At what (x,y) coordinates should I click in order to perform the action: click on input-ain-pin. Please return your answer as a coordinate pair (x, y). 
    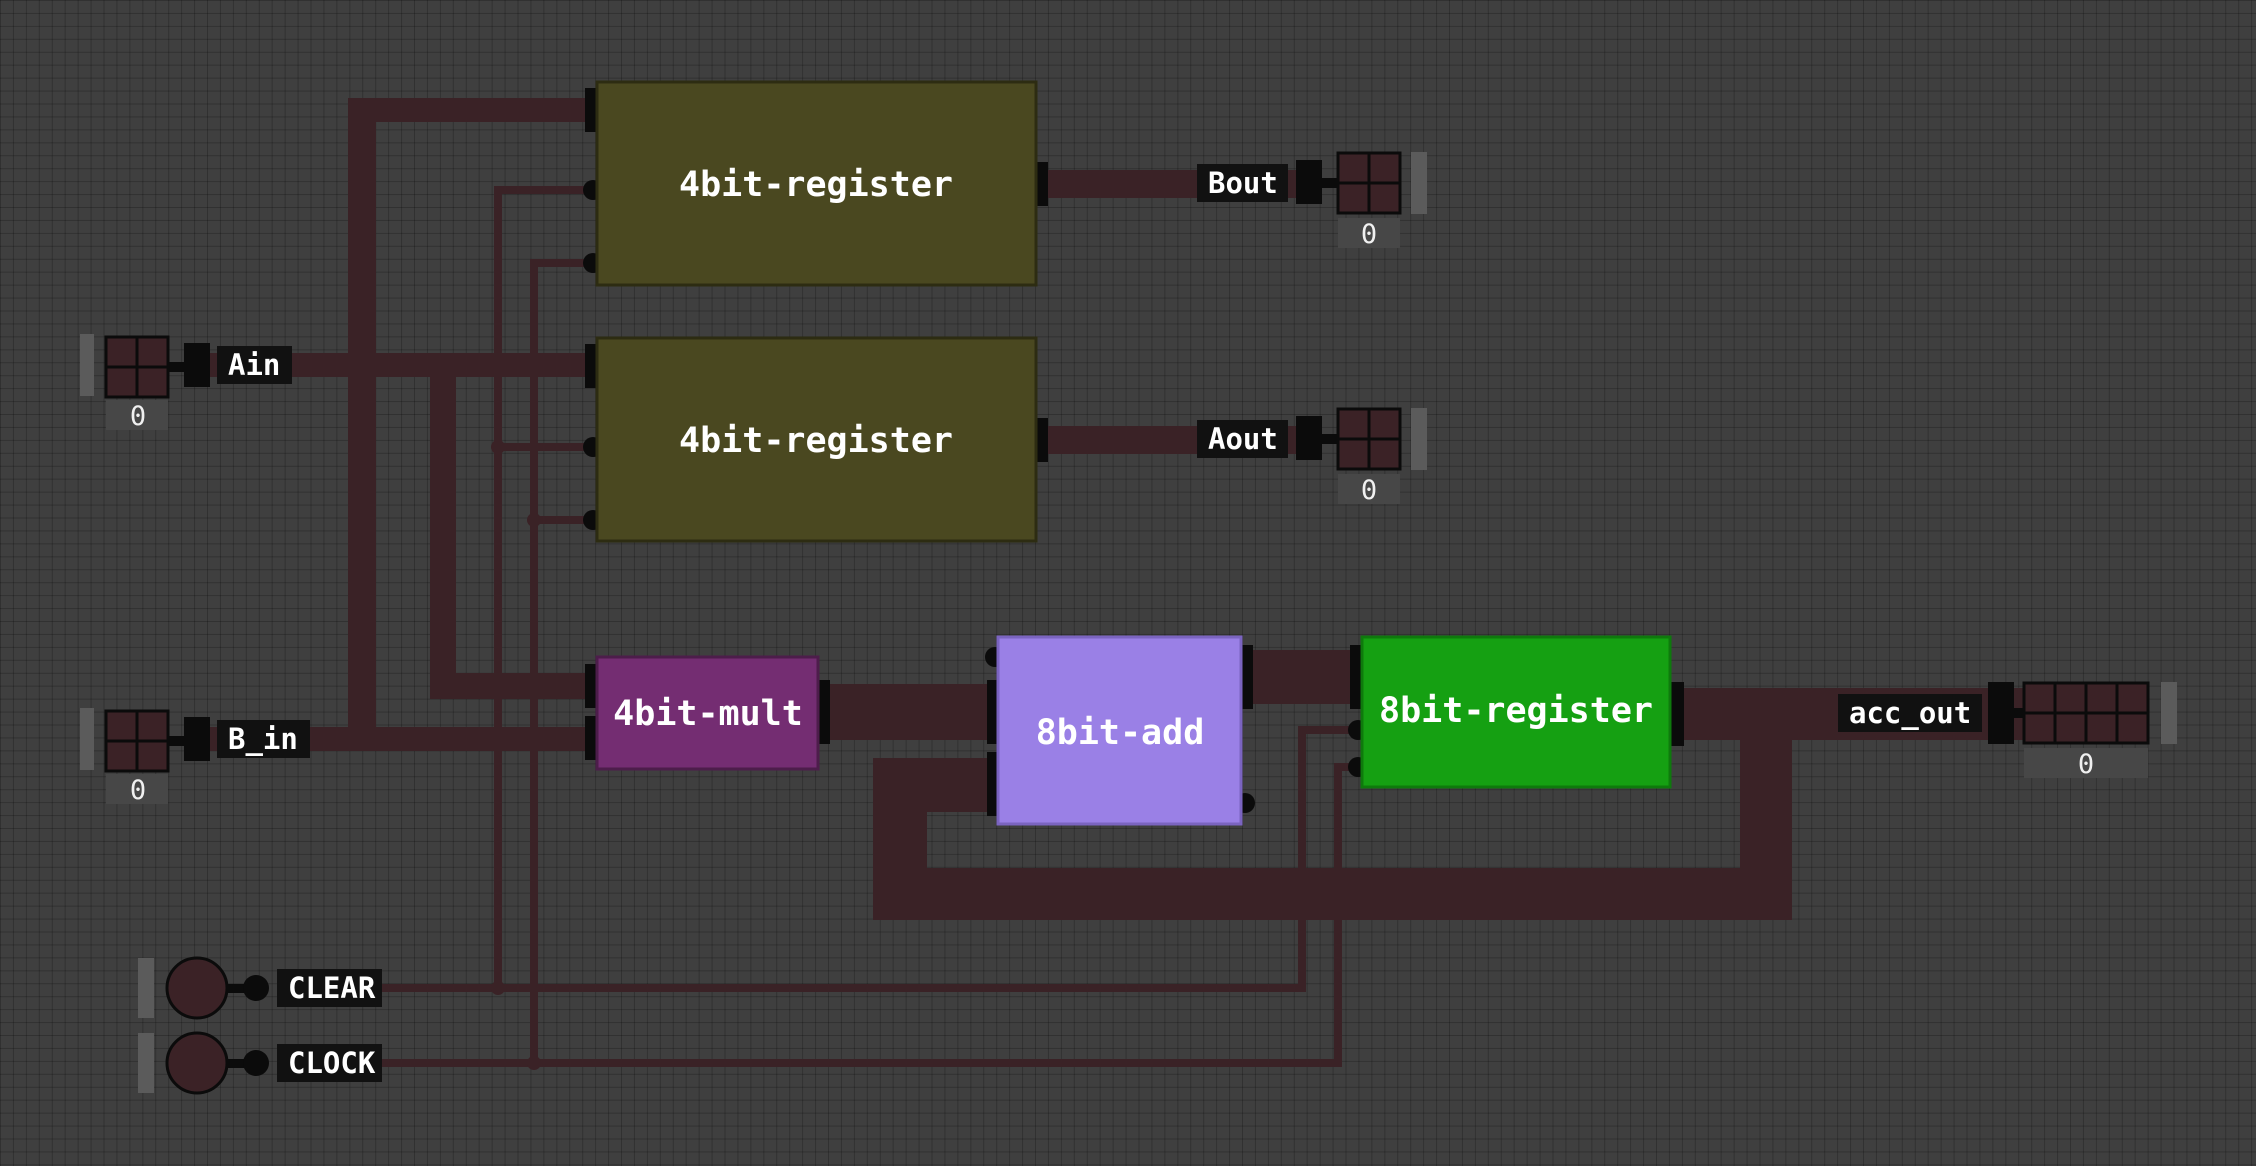
    Looking at the image, I should click on (197, 365).